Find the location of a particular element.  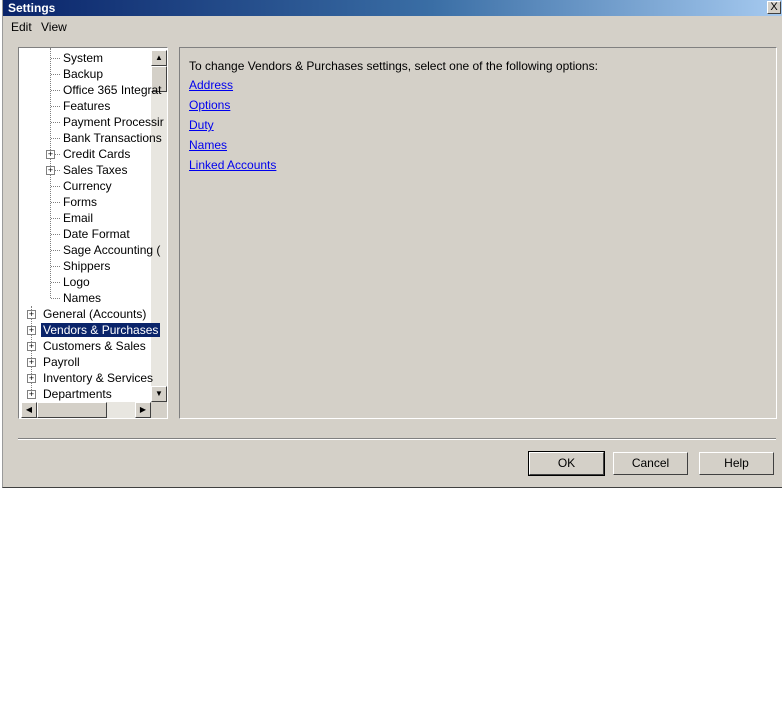

tree-item-child: Features is located at coordinates (86, 106).